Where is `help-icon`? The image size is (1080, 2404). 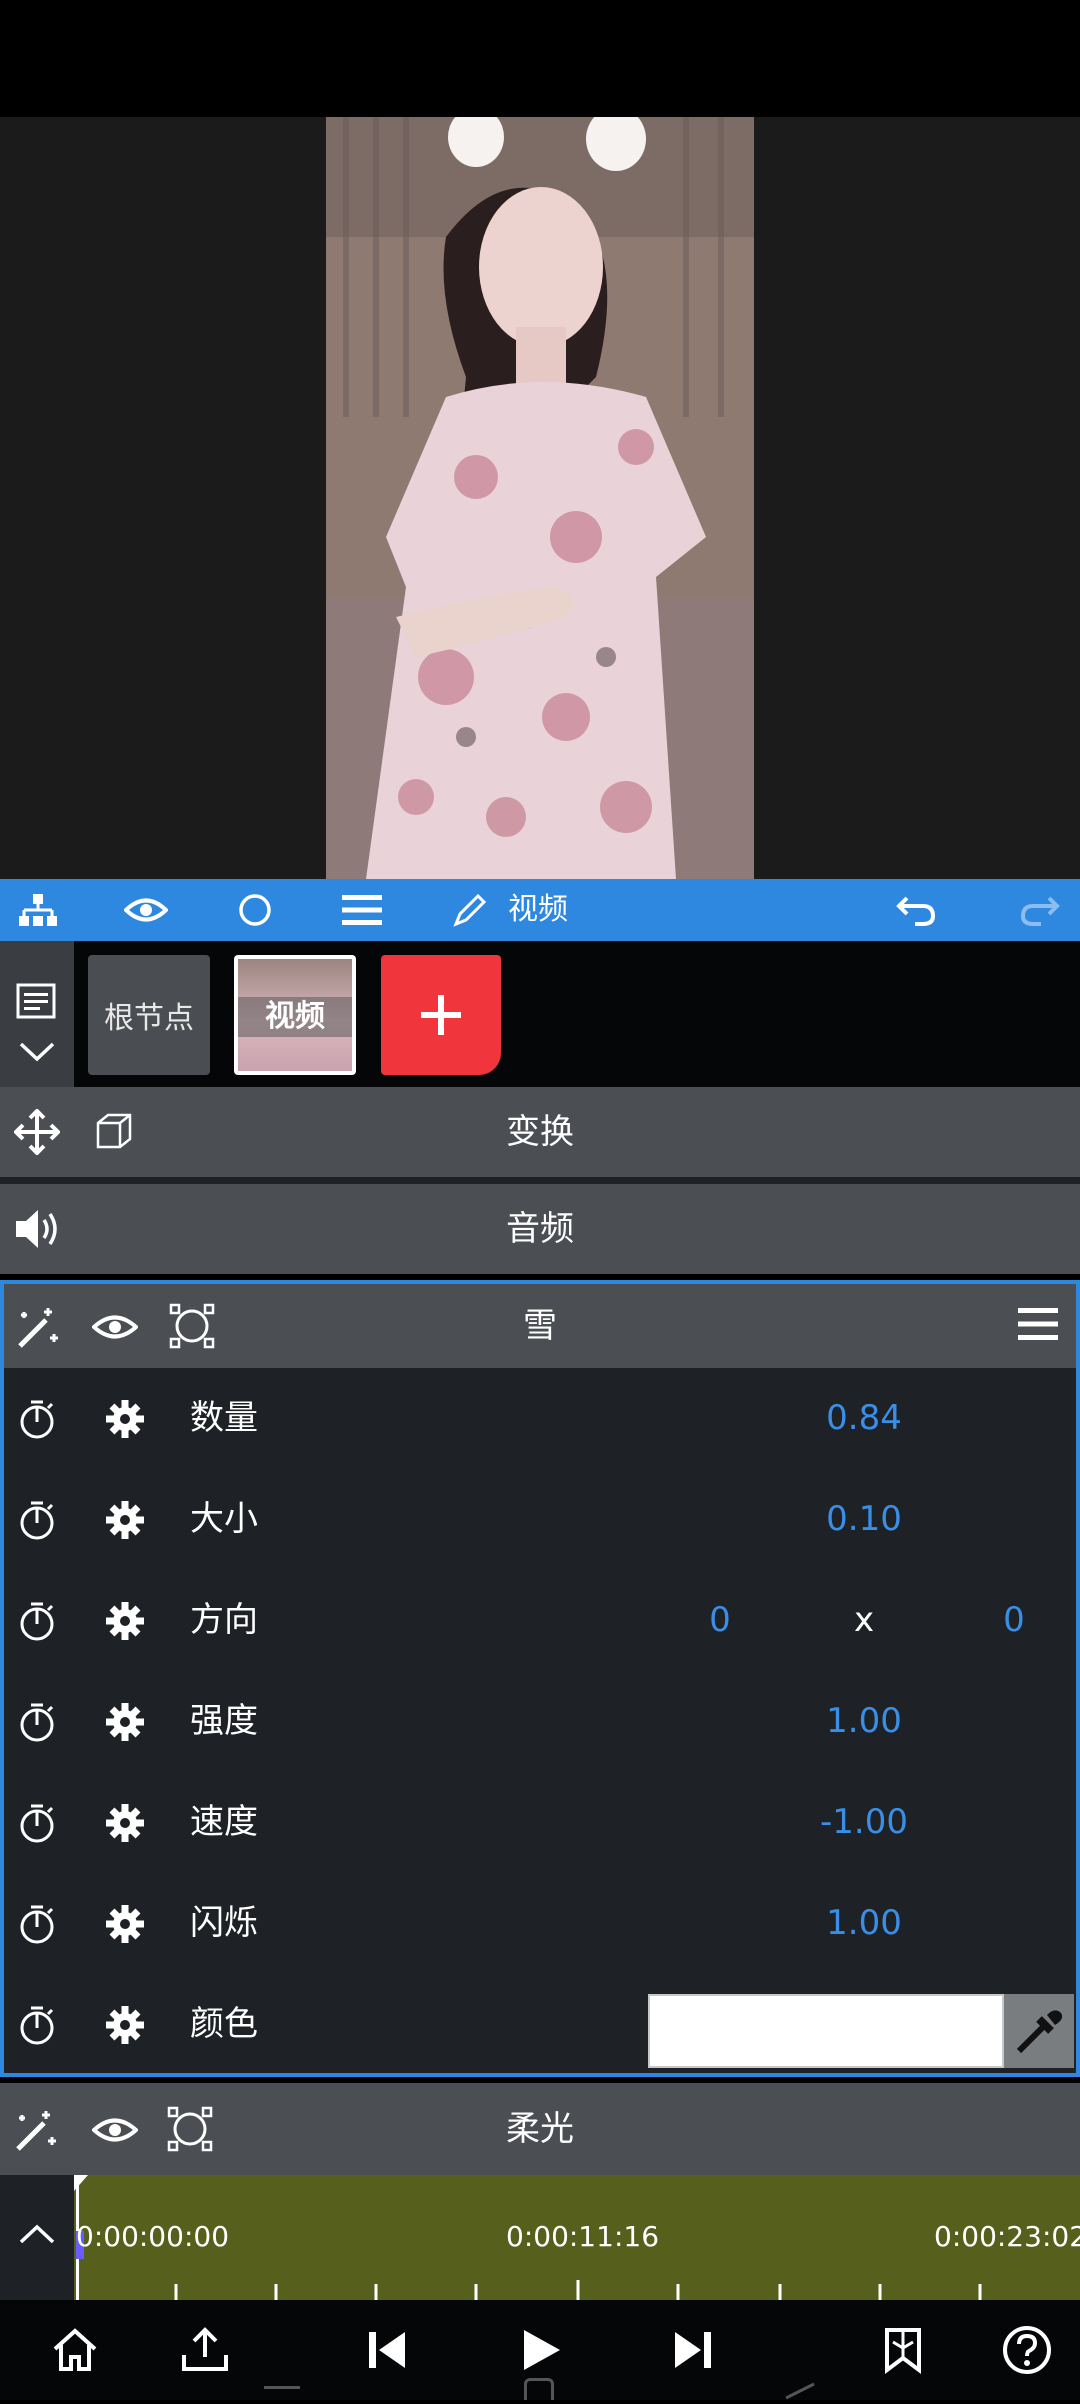
help-icon is located at coordinates (1027, 2350).